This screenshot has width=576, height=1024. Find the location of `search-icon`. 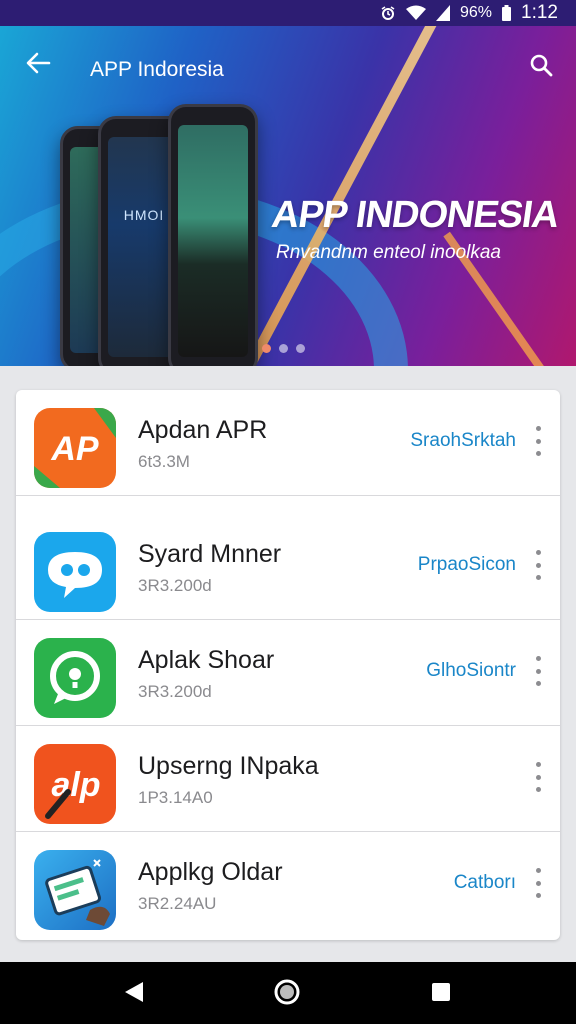

search-icon is located at coordinates (541, 67).